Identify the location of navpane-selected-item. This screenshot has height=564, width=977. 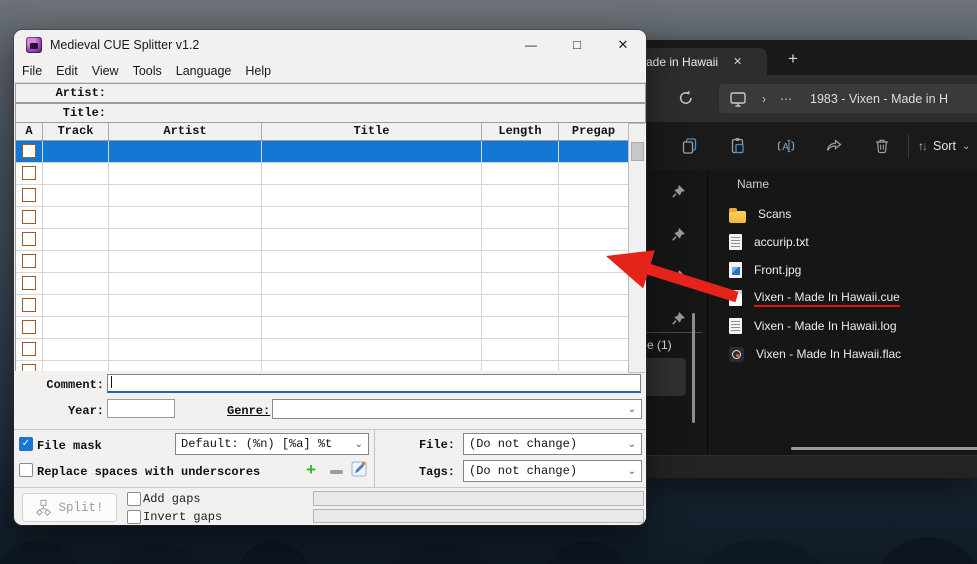
(665, 377).